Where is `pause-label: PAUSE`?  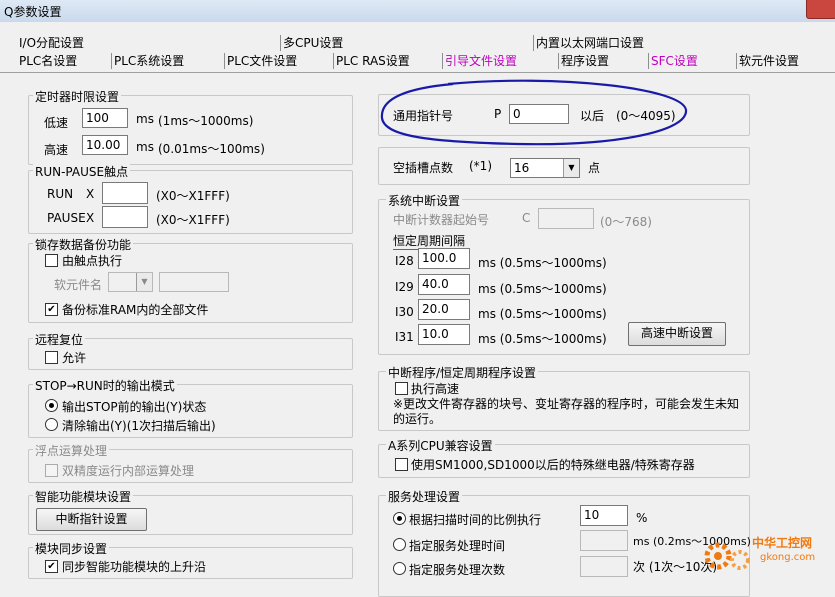
pause-label: PAUSE is located at coordinates (66, 218).